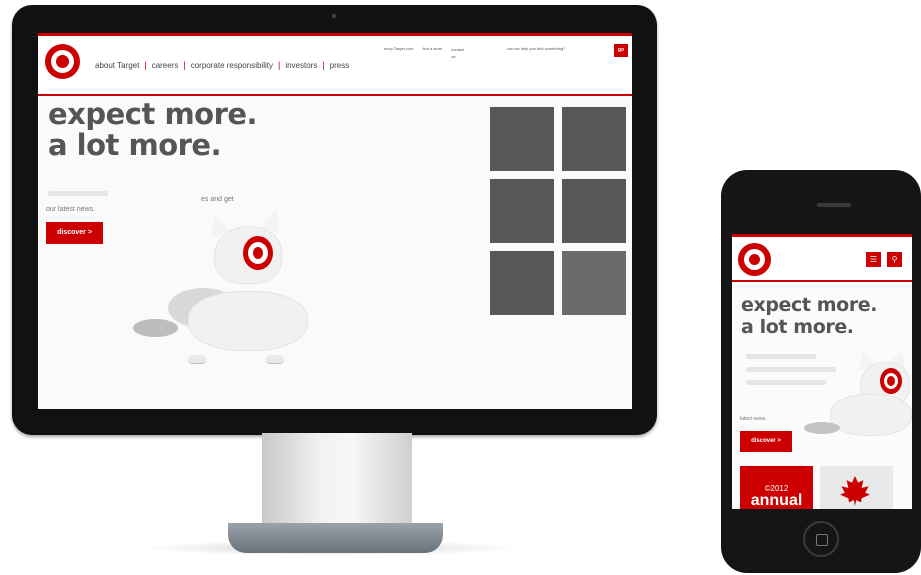 This screenshot has height=575, width=921. I want to click on phone-header: ☰ ⚲, so click(822, 259).